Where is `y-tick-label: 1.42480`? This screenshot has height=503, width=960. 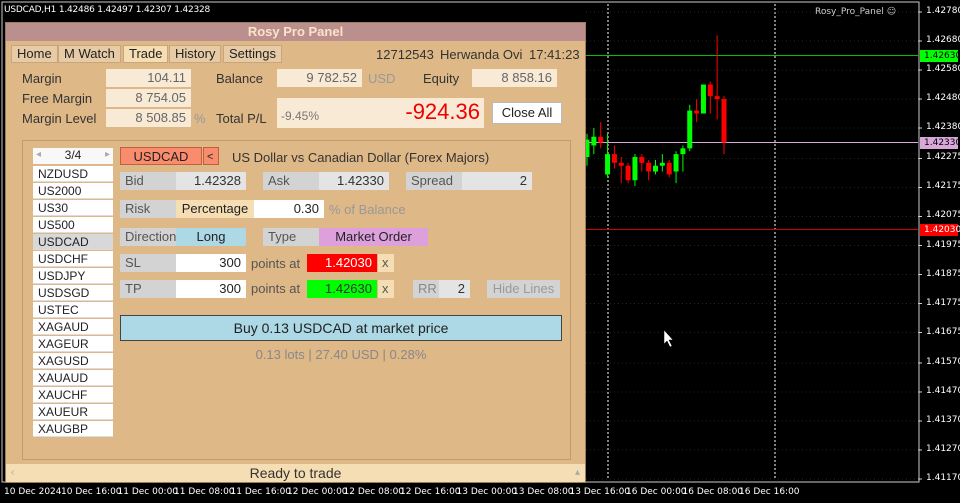
y-tick-label: 1.42480 is located at coordinates (943, 98).